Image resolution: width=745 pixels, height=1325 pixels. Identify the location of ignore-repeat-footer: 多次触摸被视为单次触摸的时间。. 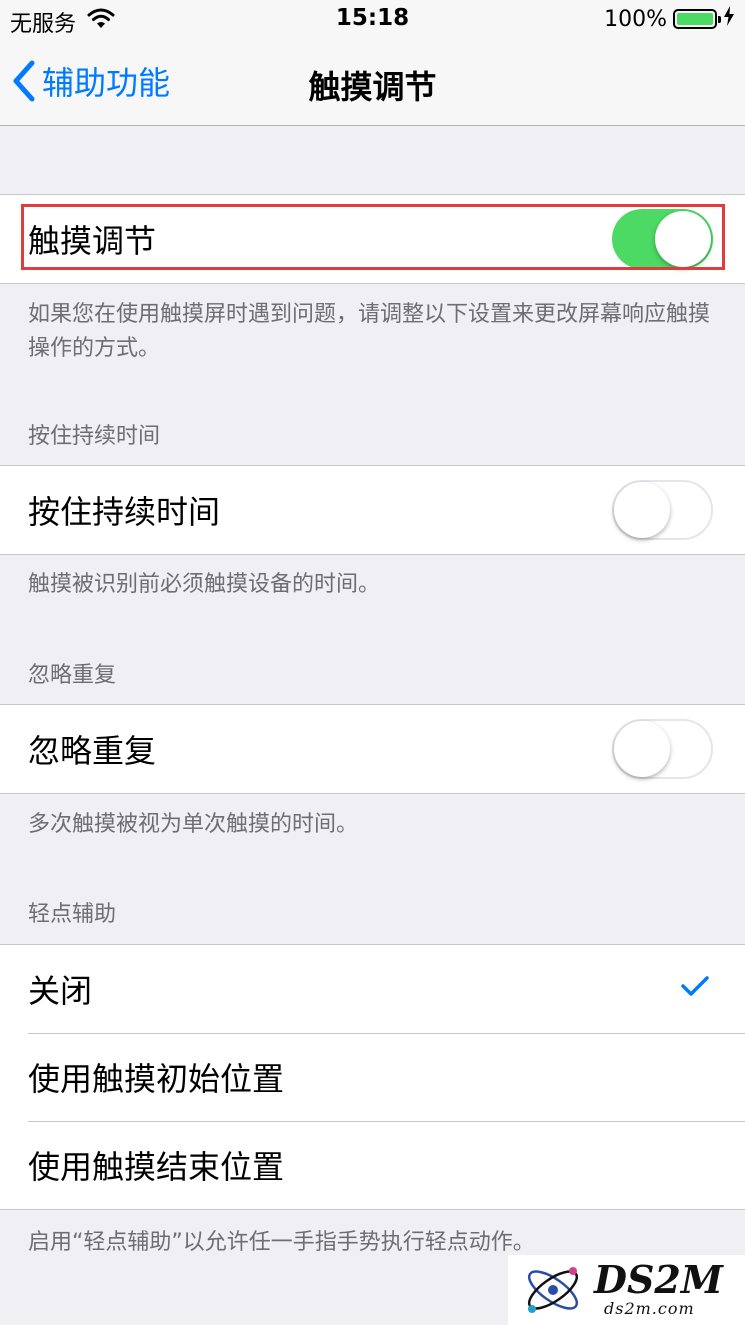
(193, 824).